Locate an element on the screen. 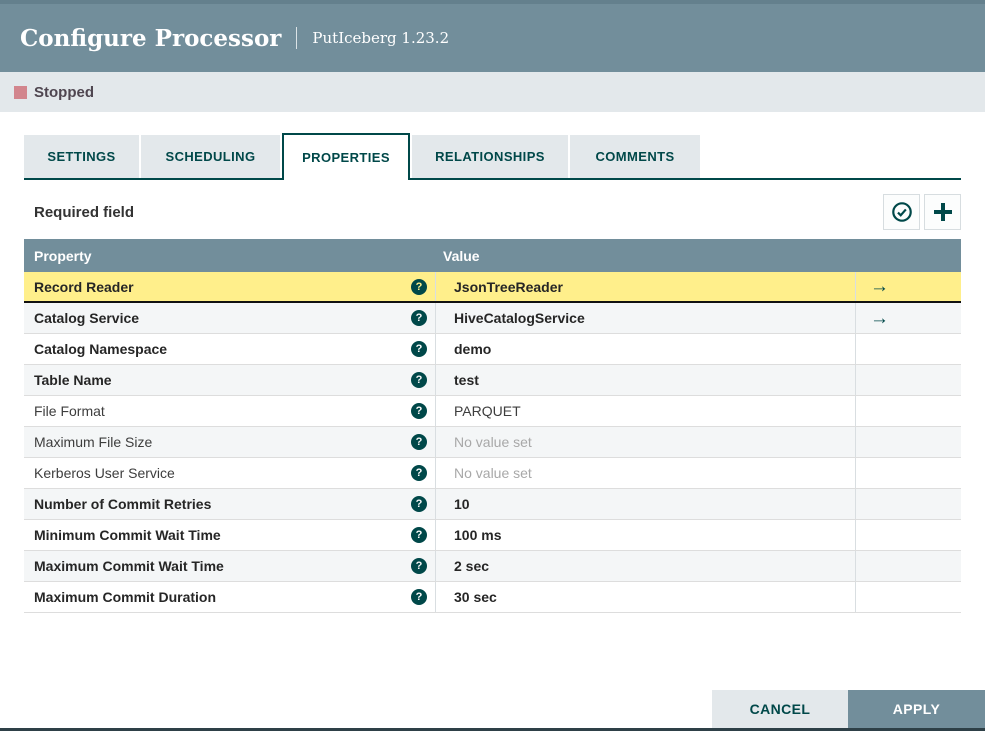 This screenshot has width=985, height=731. tab-label: COMMENTS is located at coordinates (635, 156).